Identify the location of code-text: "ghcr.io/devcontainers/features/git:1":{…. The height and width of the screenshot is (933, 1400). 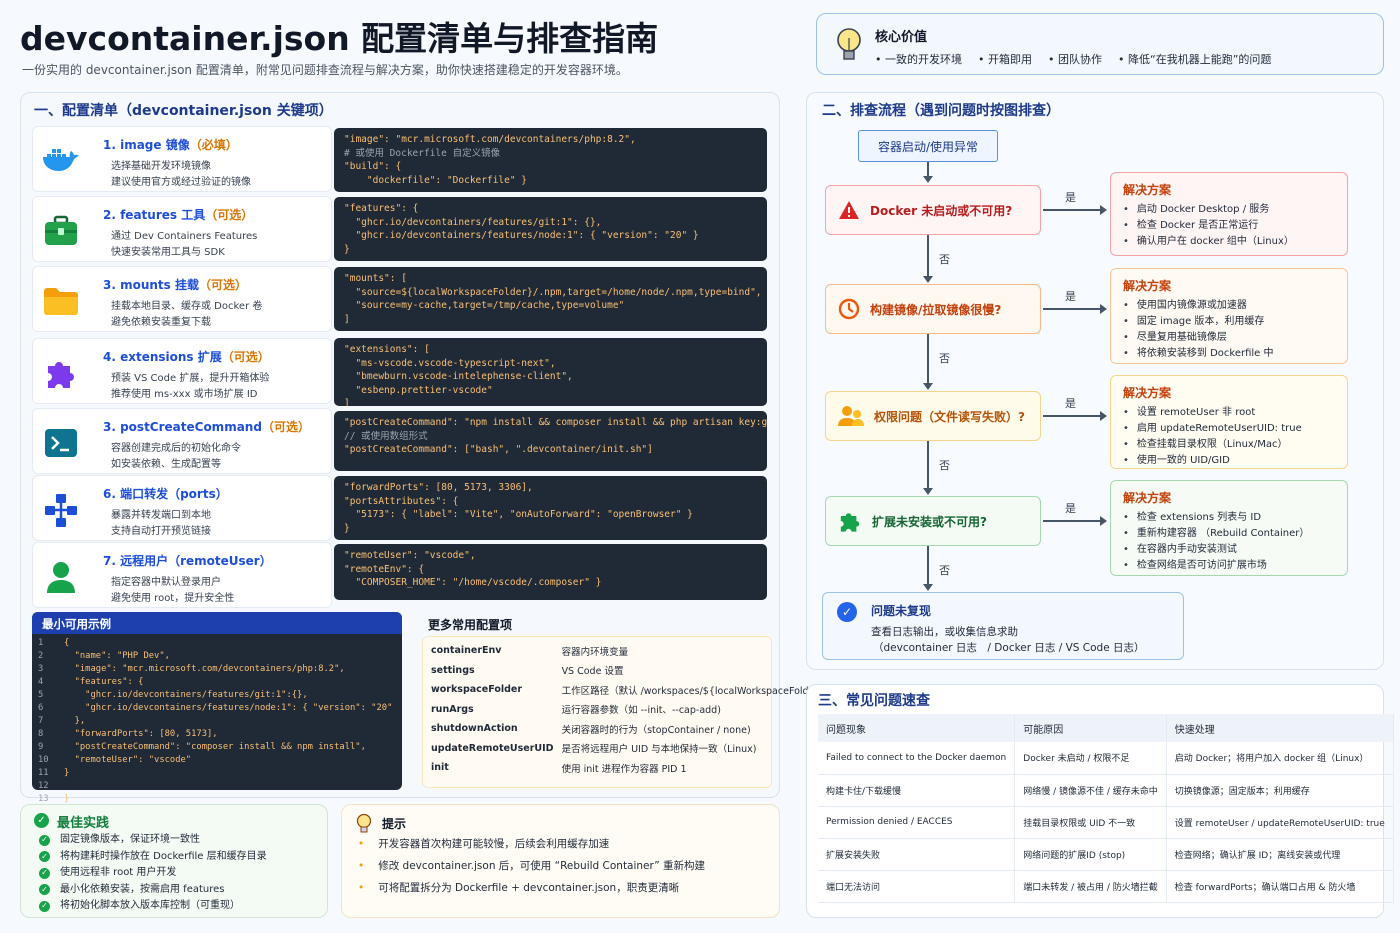
(186, 695).